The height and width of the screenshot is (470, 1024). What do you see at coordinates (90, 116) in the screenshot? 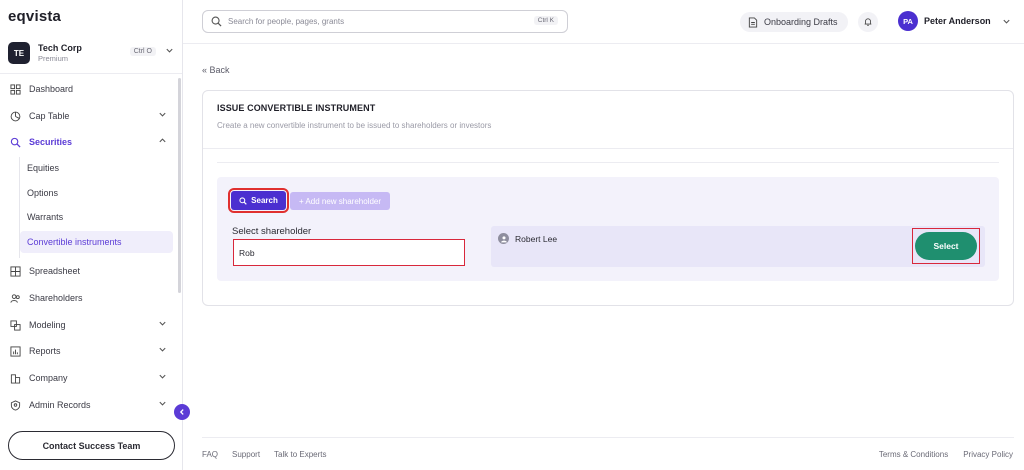
I see `sidebar-item-cap-table: Cap Table` at bounding box center [90, 116].